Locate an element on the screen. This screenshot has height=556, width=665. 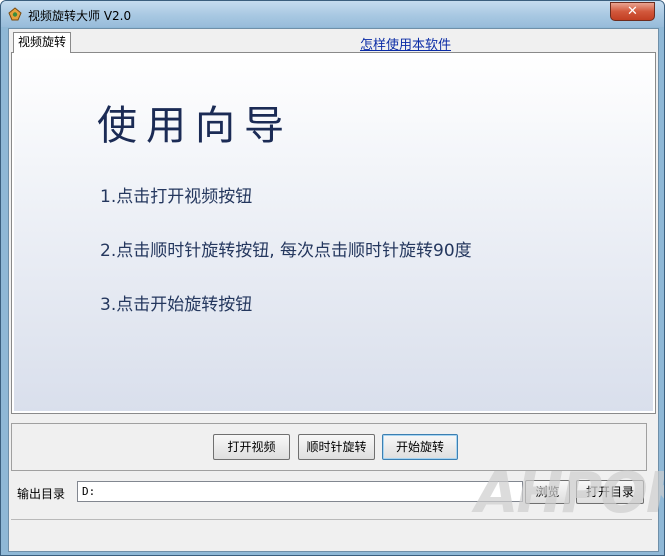
output-dir-label: 输出目录 is located at coordinates (41, 494).